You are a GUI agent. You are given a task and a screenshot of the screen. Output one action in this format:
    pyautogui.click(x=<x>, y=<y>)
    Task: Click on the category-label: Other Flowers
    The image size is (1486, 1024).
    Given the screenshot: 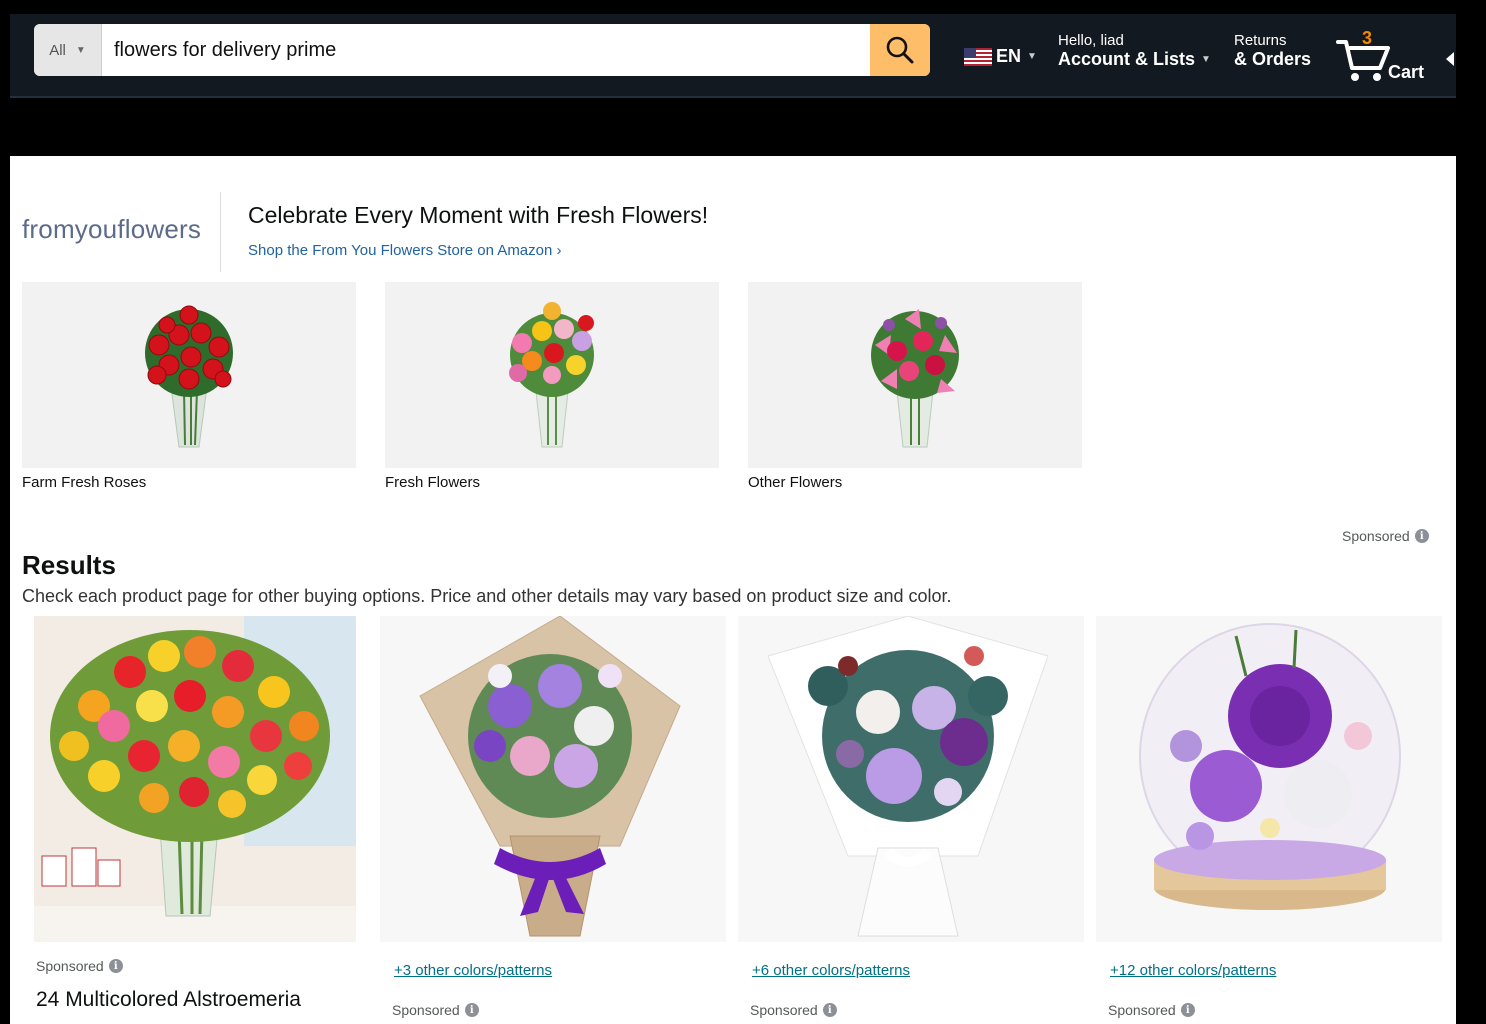 What is the action you would take?
    pyautogui.click(x=795, y=482)
    